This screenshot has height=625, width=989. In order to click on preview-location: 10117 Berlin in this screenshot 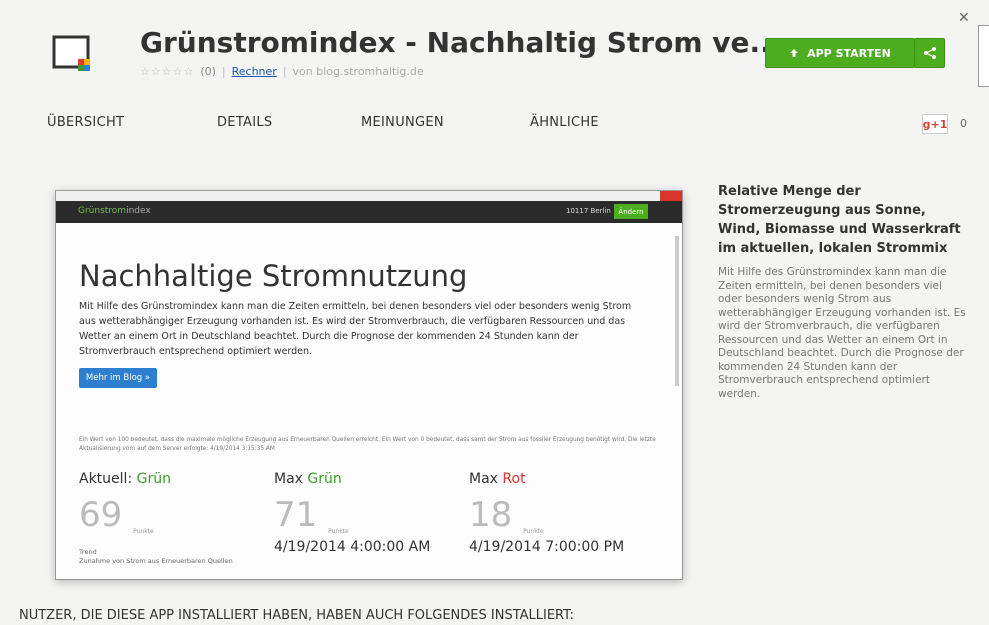, I will do `click(588, 211)`.